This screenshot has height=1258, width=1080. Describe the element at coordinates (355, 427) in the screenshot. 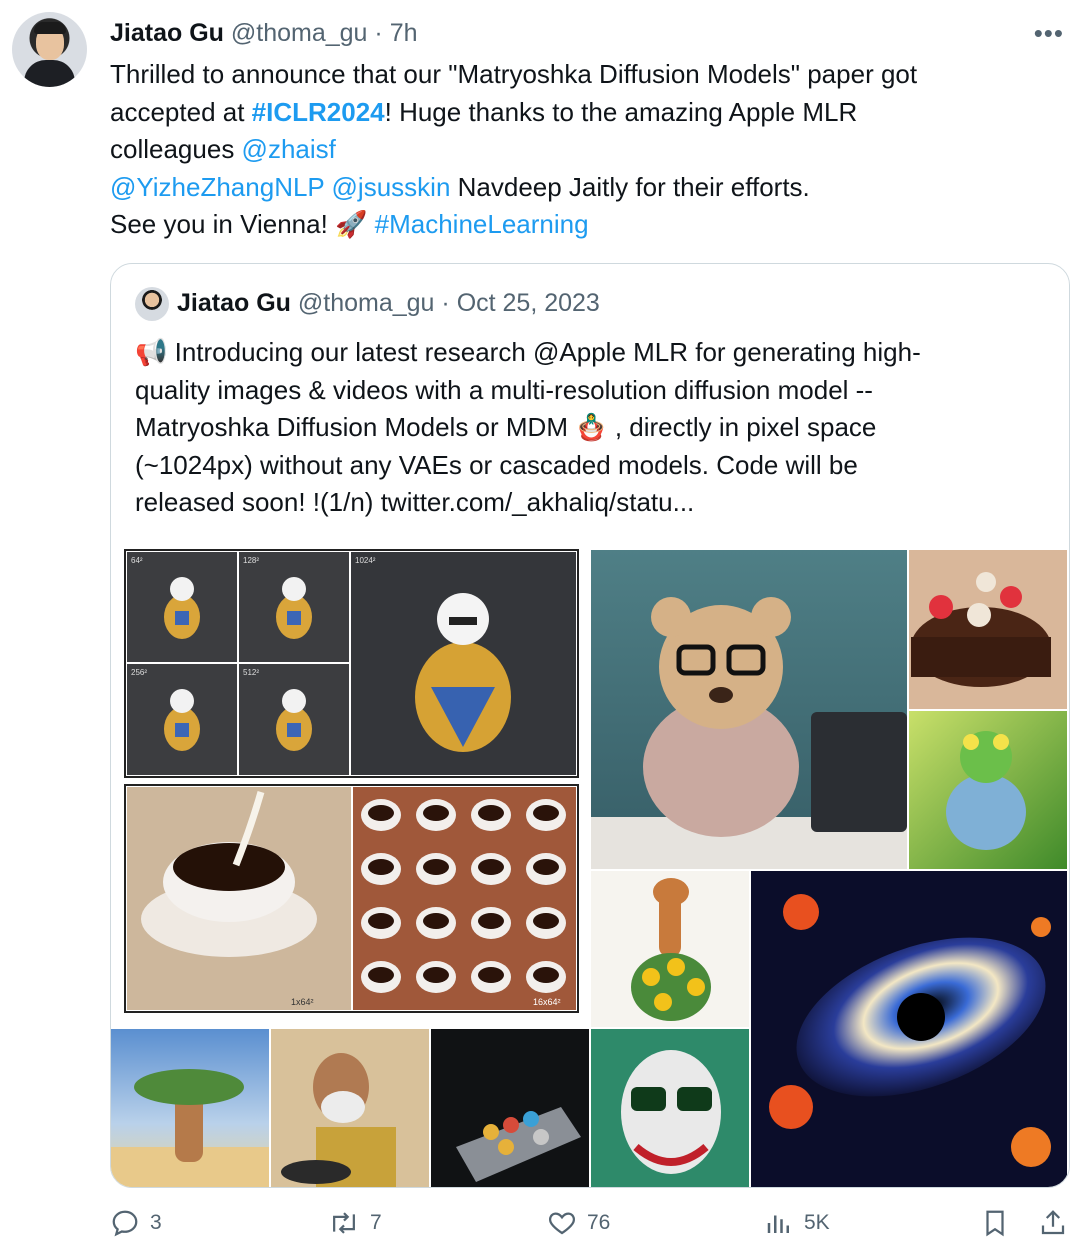

I see `quoted-text-line3-pre: Matryoshka Diffusion Models or MDM` at that location.